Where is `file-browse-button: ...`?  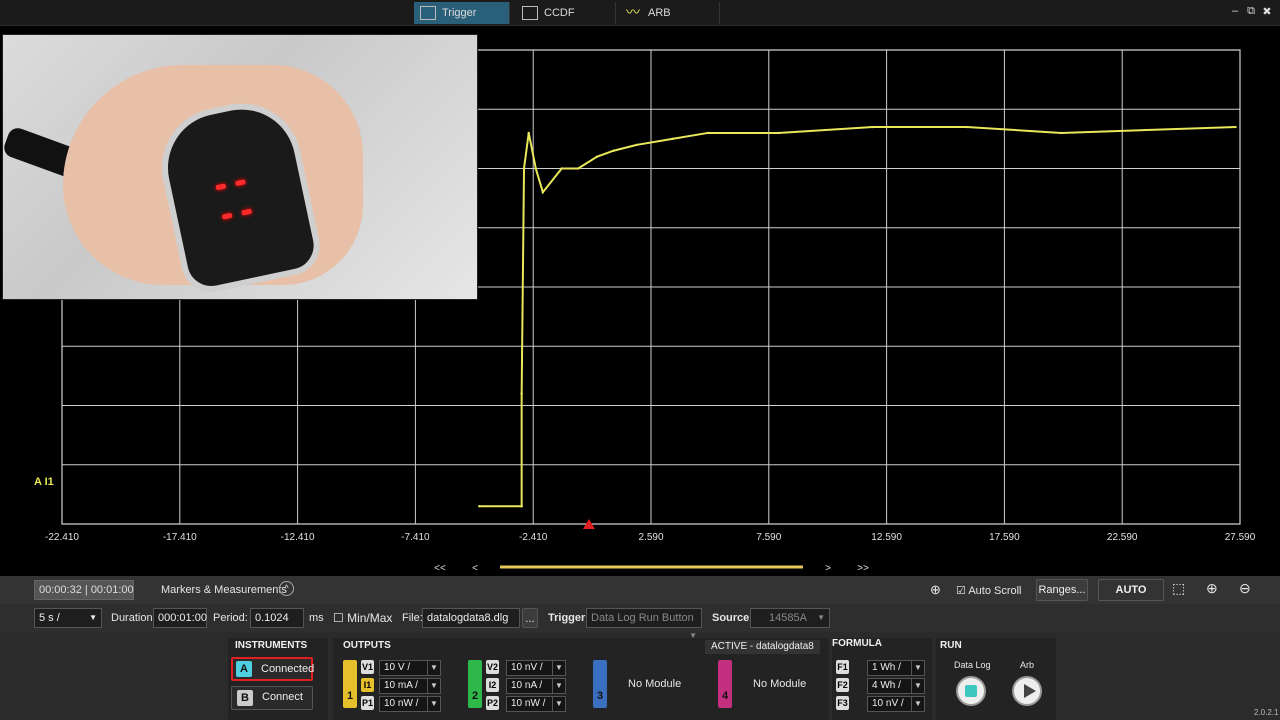
file-browse-button: ... is located at coordinates (530, 618).